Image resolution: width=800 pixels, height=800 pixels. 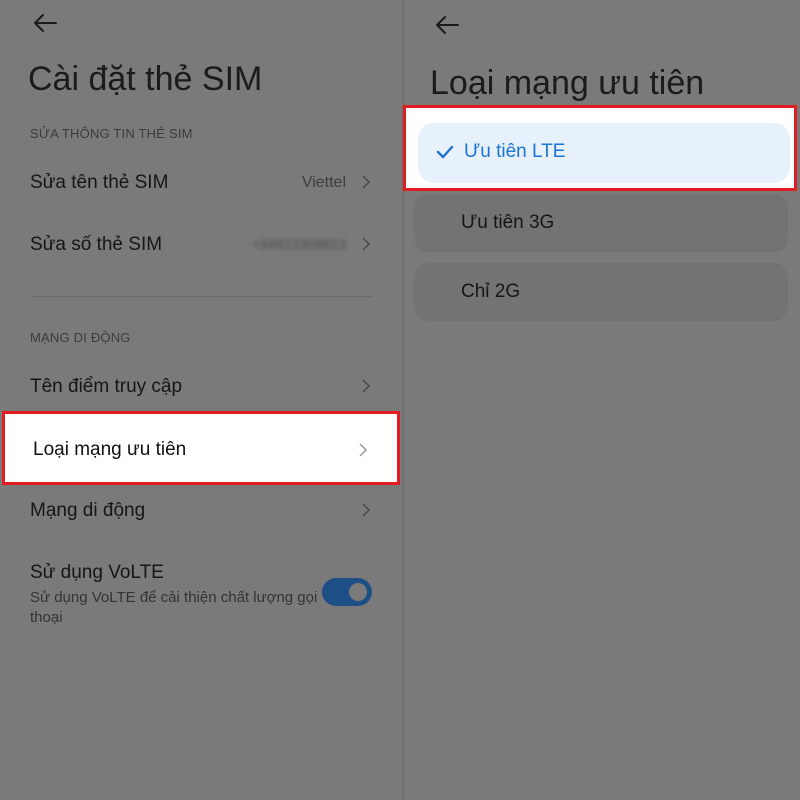 I want to click on edit-sim-number-row: Sửa số thẻ SIM +84913308813, so click(x=201, y=244).